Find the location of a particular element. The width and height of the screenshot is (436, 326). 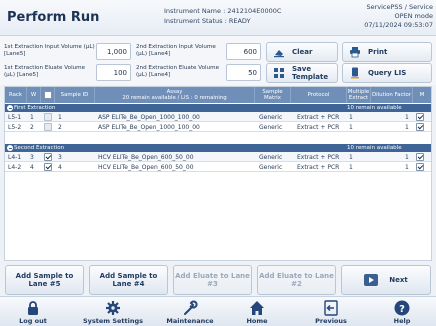

print-label: Print is located at coordinates (378, 52).